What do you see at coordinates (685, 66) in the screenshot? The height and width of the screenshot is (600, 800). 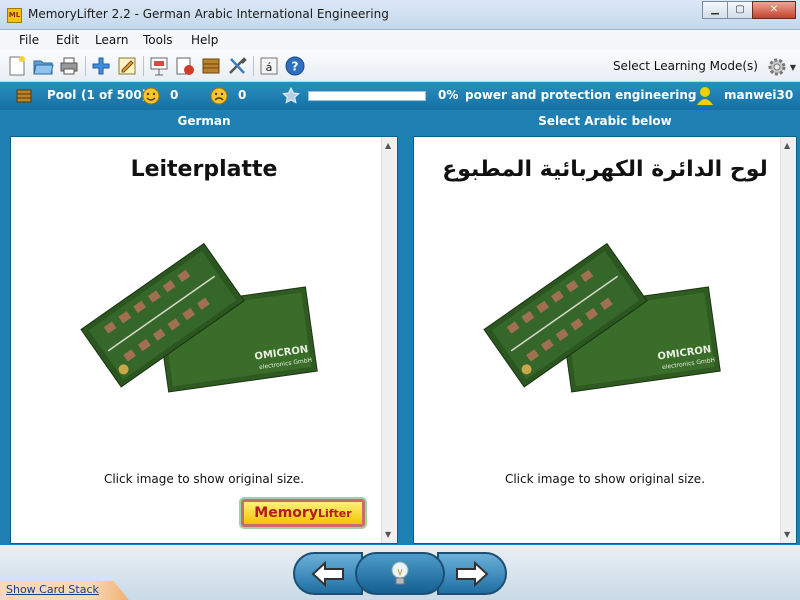 I see `learning-mode-label: Select Learning Mode(s)` at bounding box center [685, 66].